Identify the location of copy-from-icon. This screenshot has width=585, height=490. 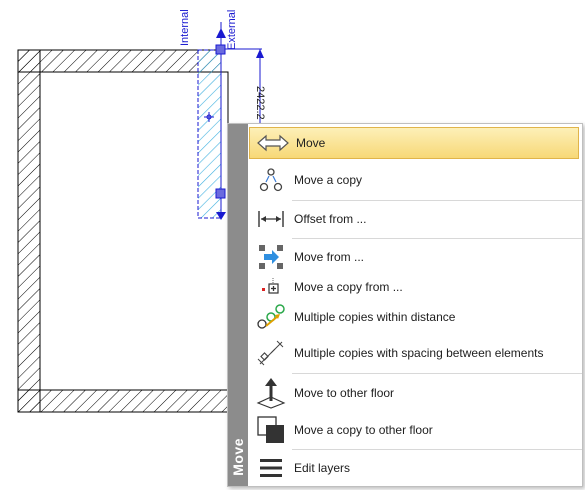
(271, 287).